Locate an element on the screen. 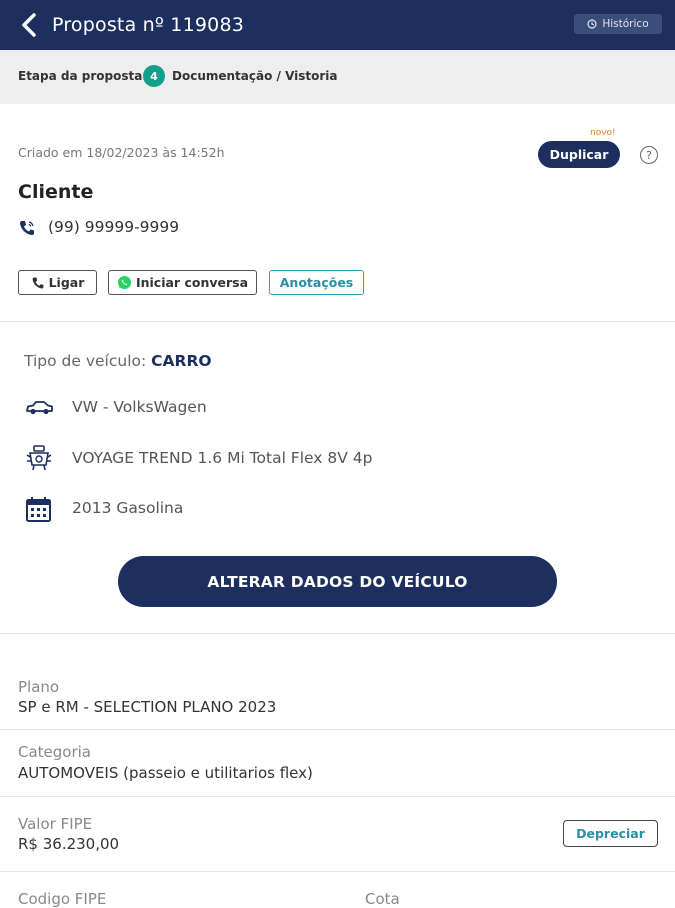  vehicle-type: Tipo de veículo: CARRO is located at coordinates (118, 361).